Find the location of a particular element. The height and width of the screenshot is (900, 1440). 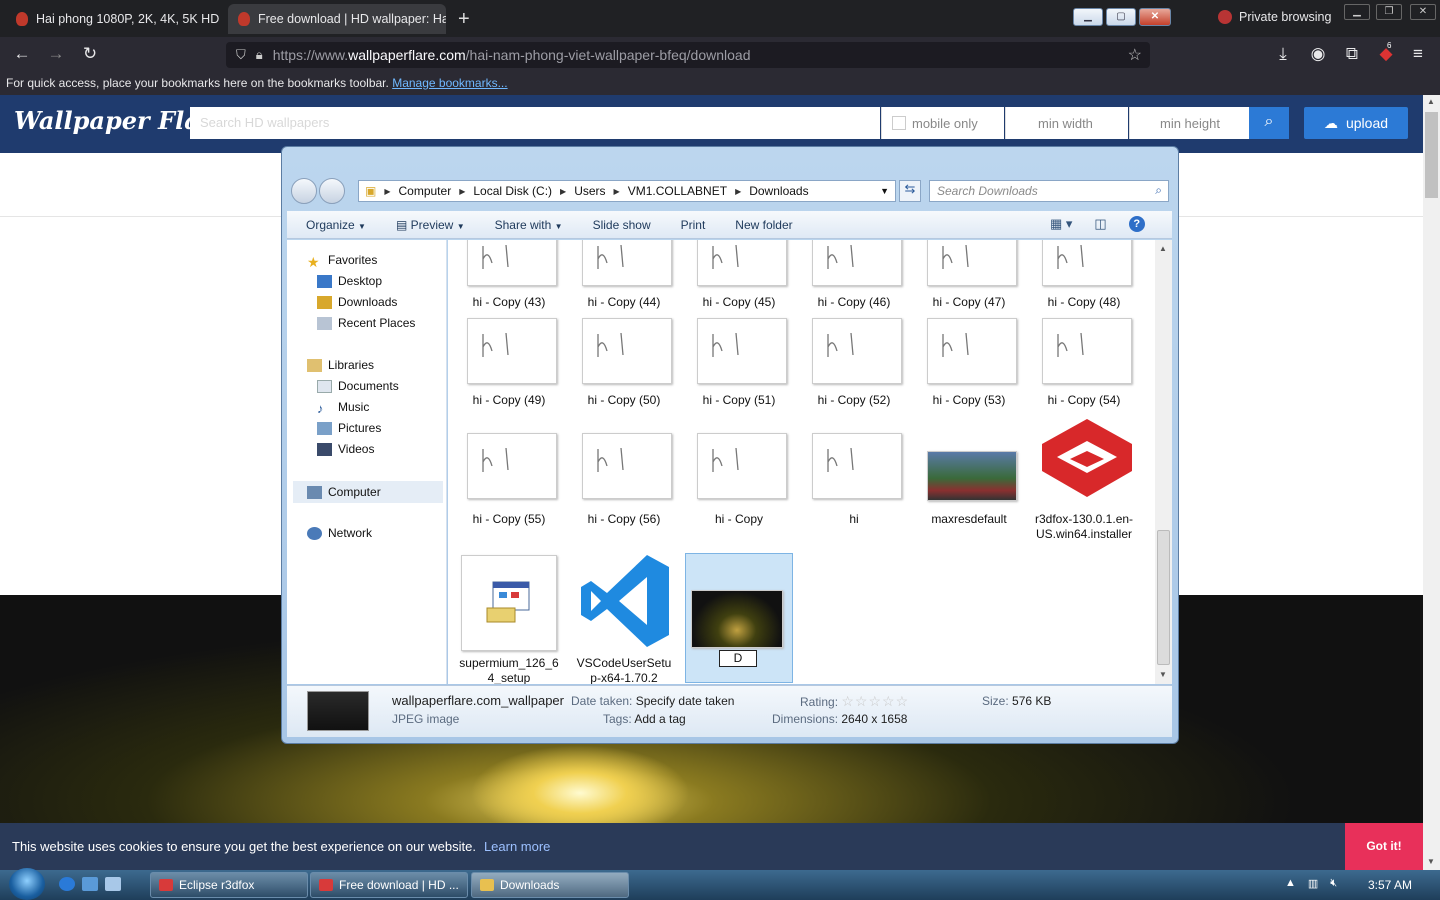

tab-hai-phong: Hai phong 1080P, 2K, 4K, 5K HD ✕ is located at coordinates (113, 19).